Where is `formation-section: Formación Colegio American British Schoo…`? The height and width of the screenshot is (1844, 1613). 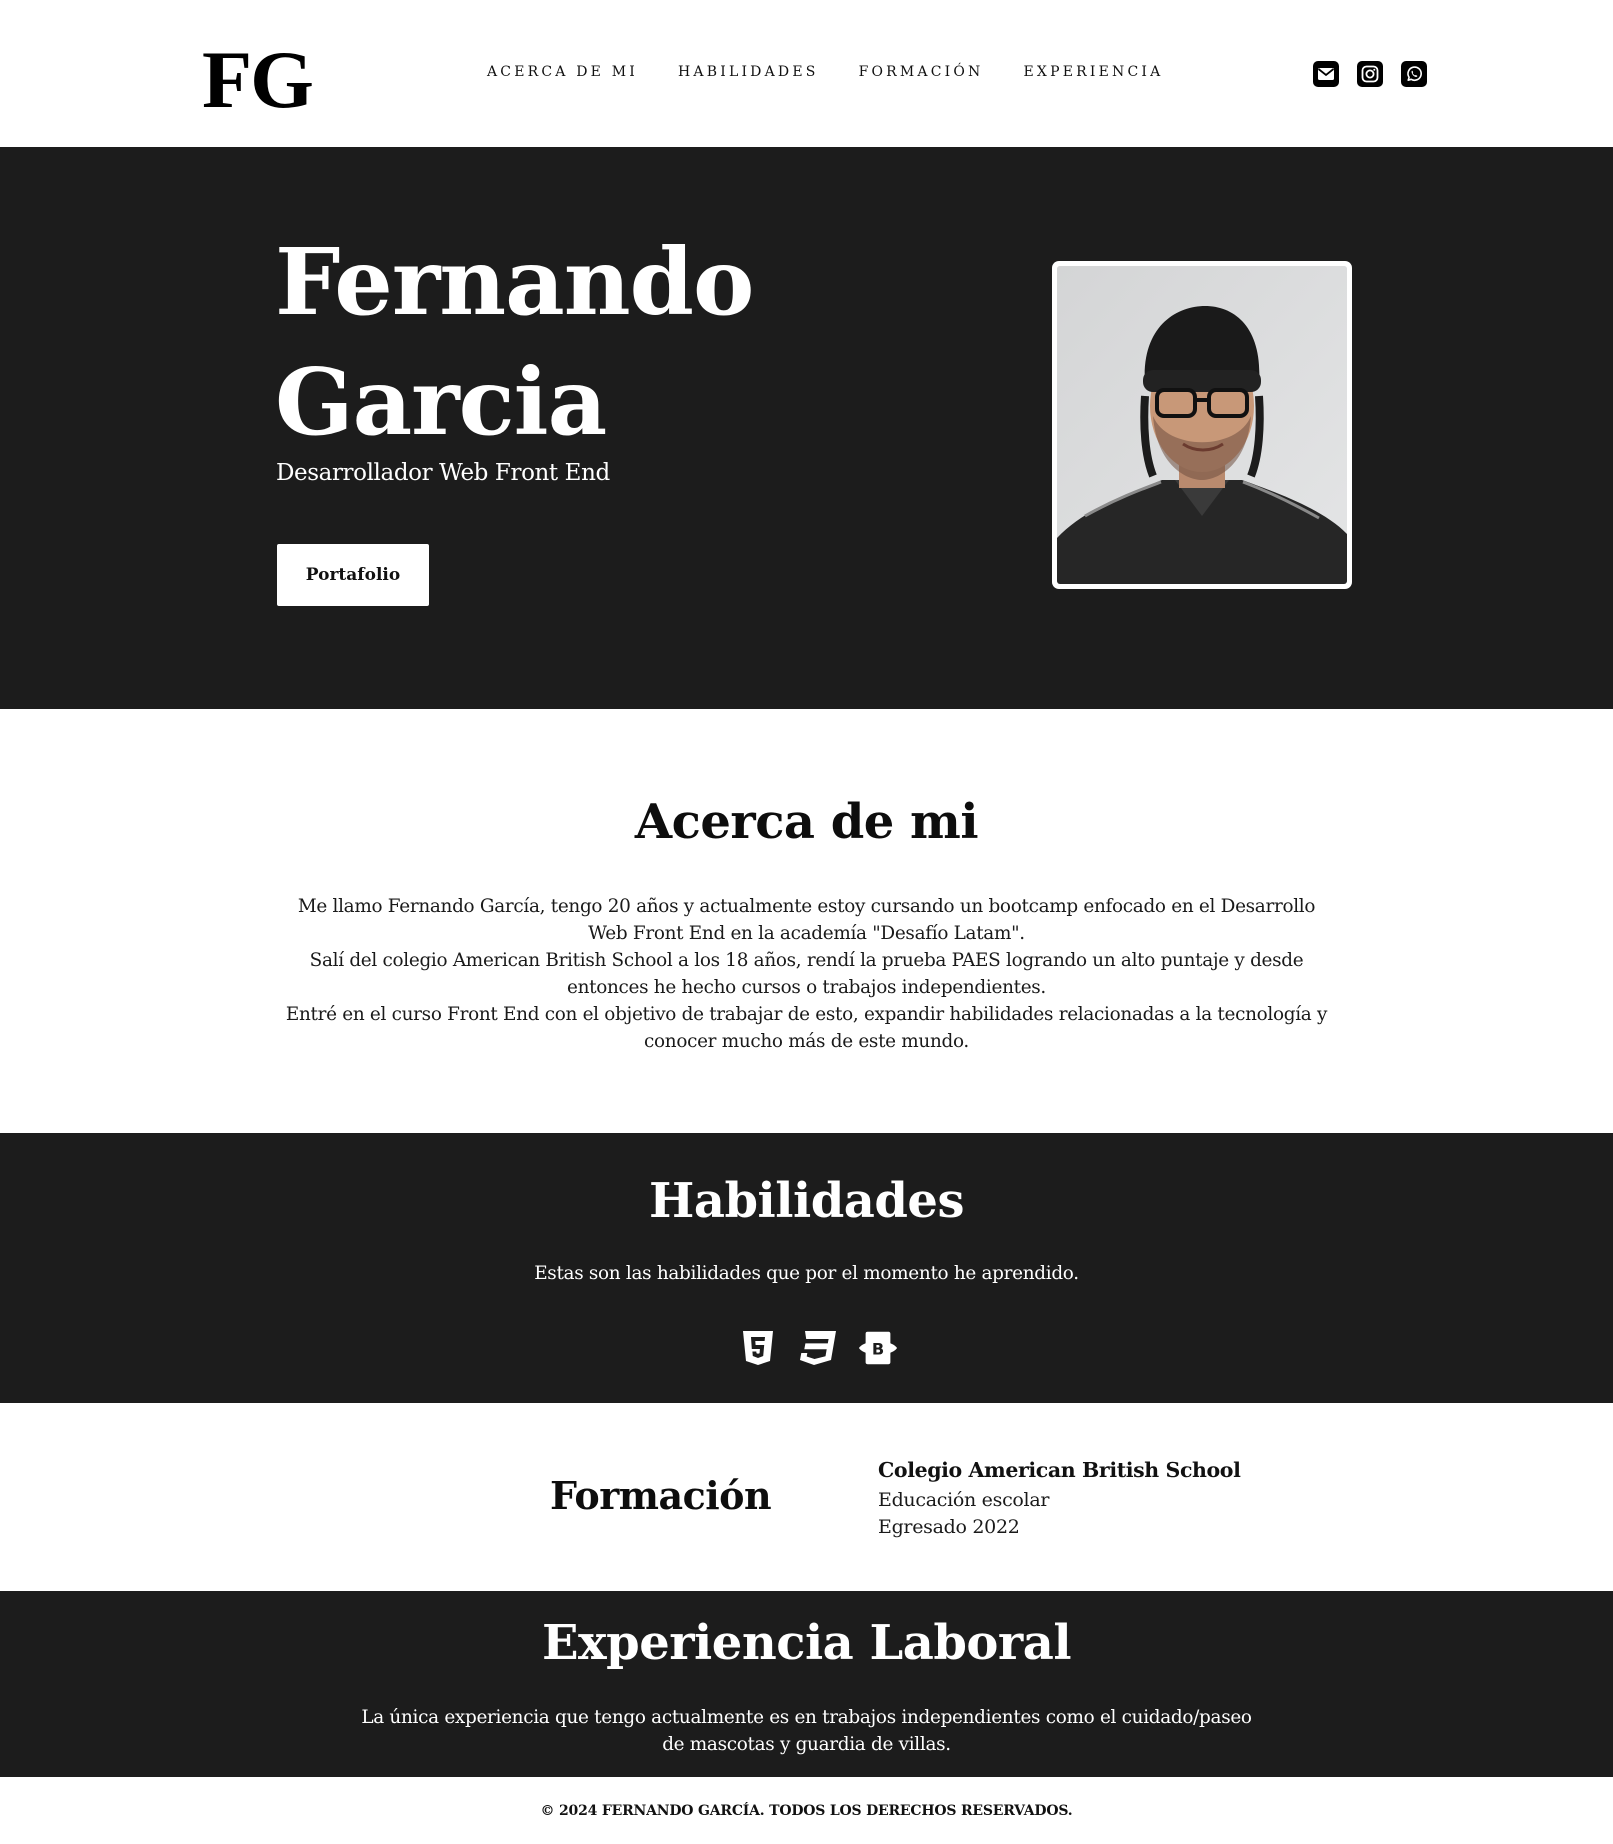 formation-section: Formación Colegio American British Schoo… is located at coordinates (806, 1497).